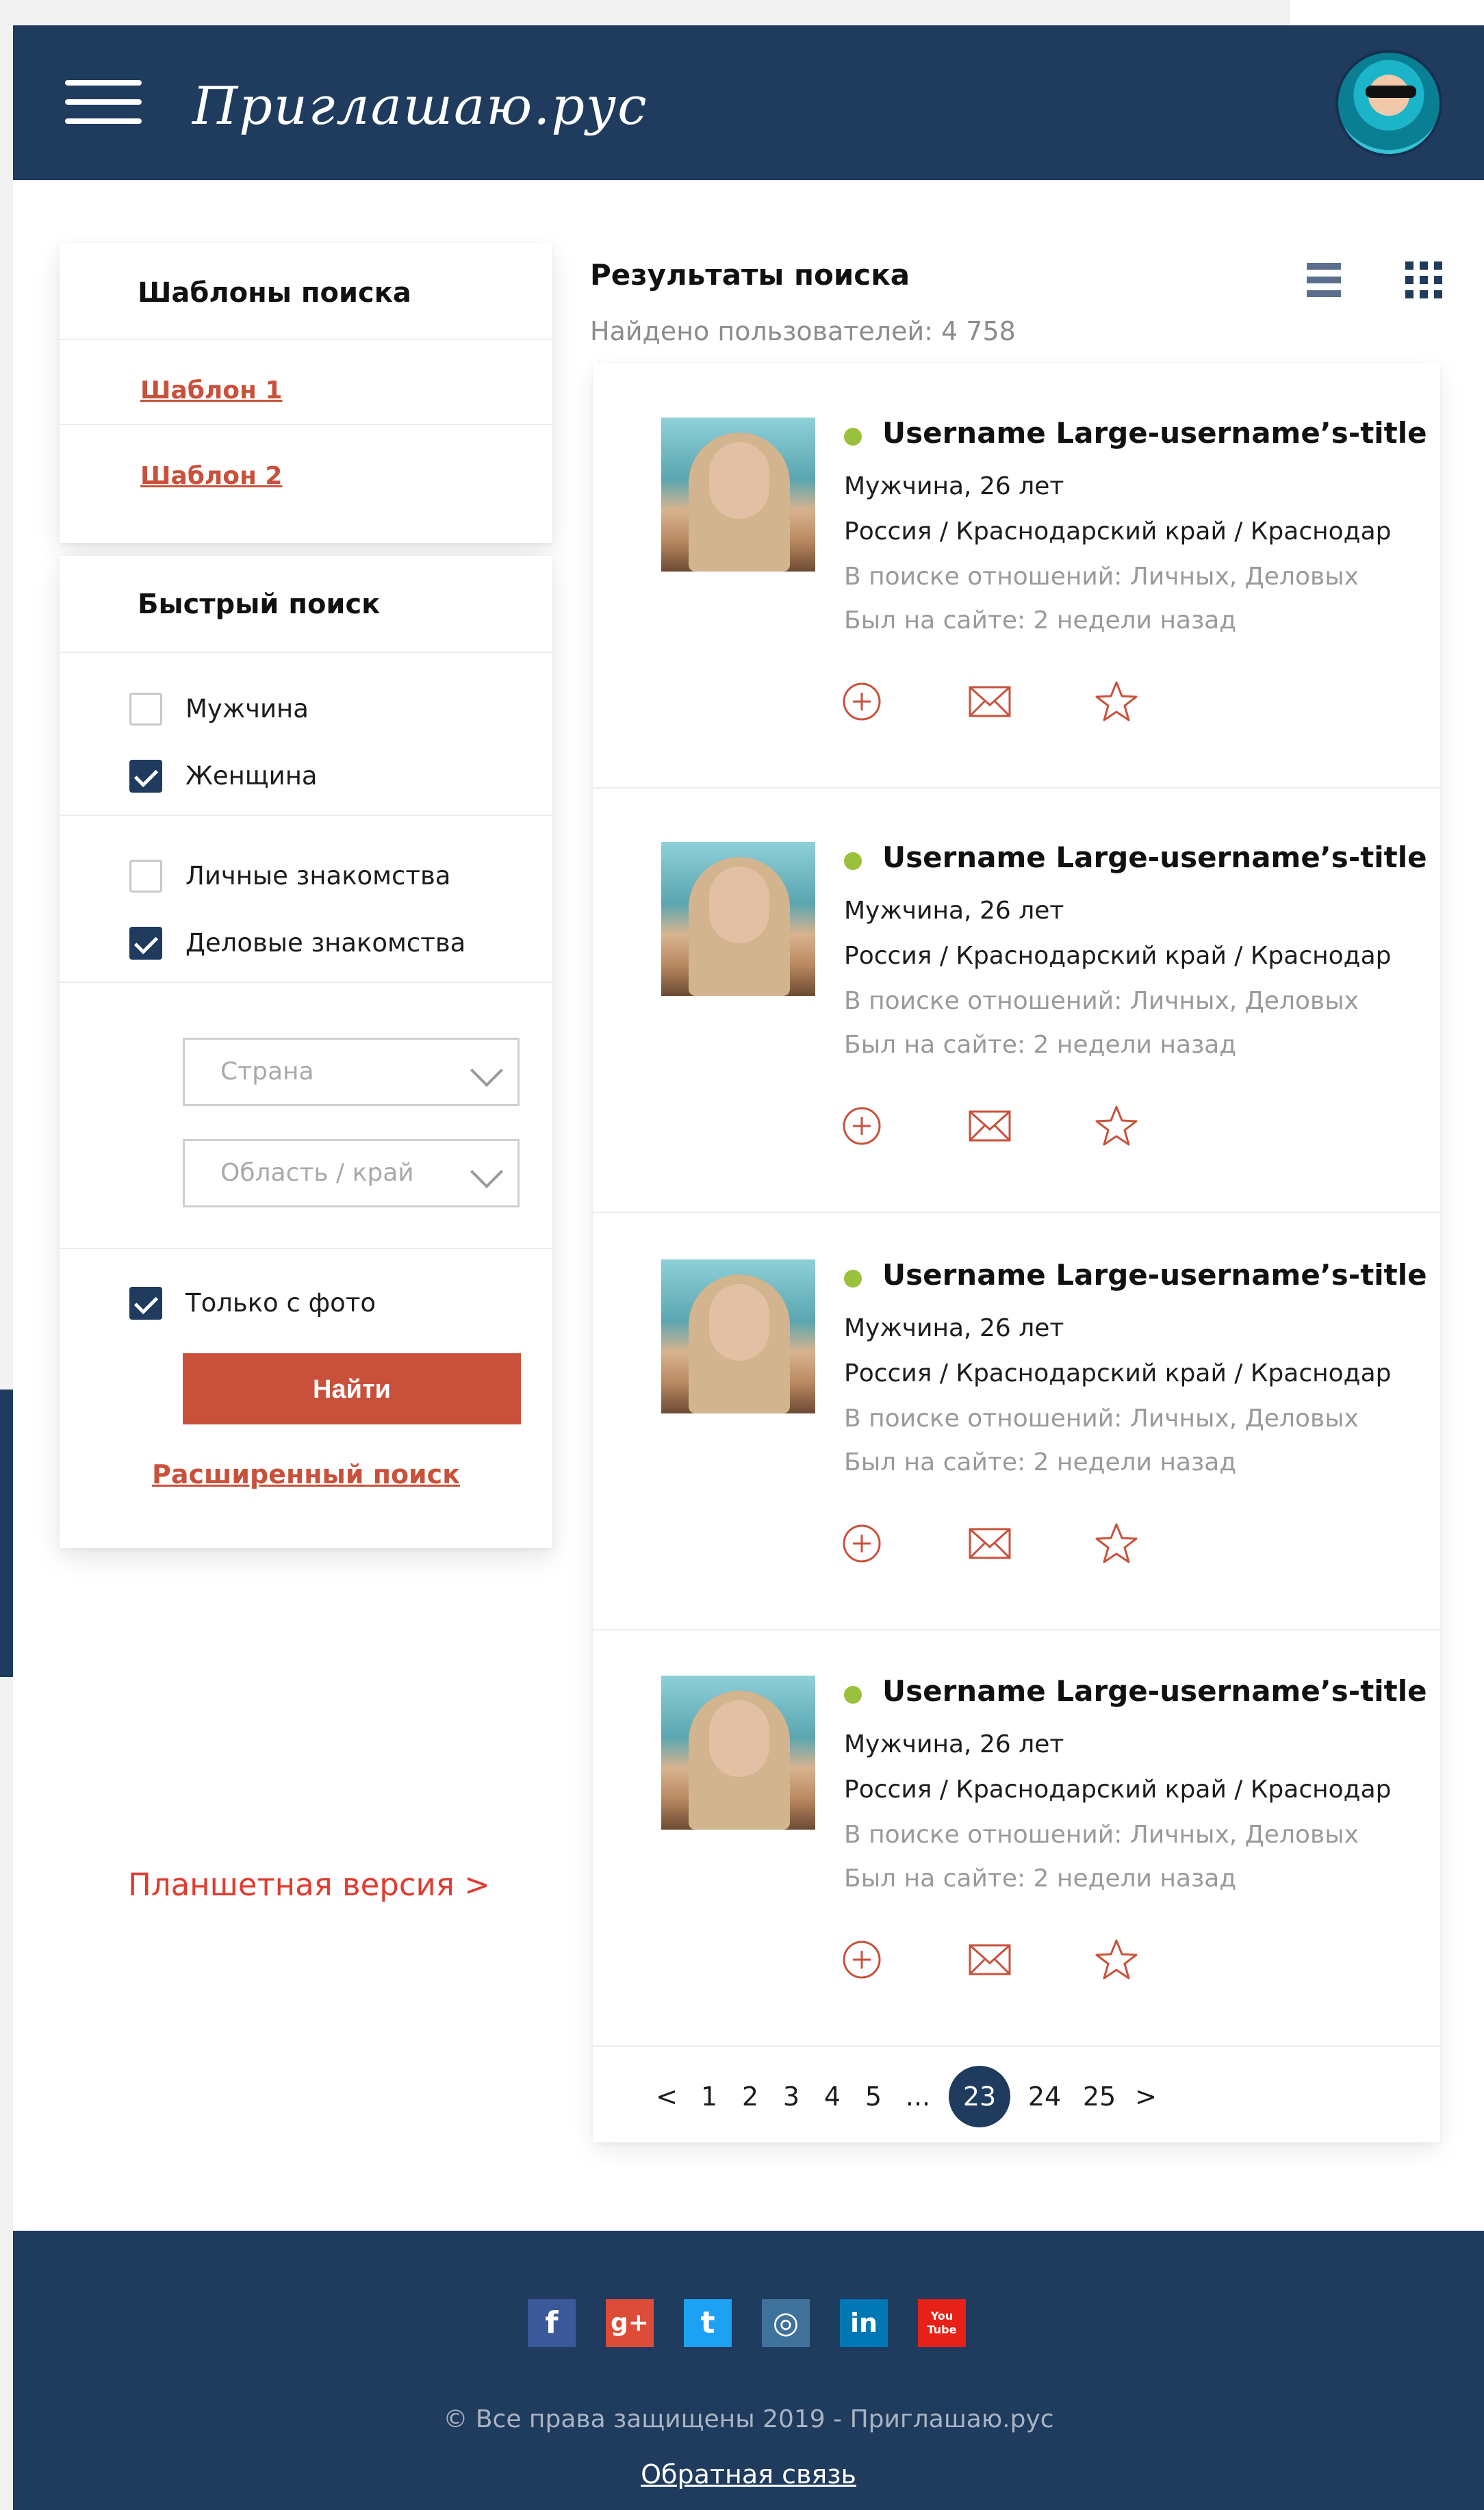 This screenshot has height=2510, width=1484. Describe the element at coordinates (420, 106) in the screenshot. I see `site-logo: Приглашаю.рус` at that location.